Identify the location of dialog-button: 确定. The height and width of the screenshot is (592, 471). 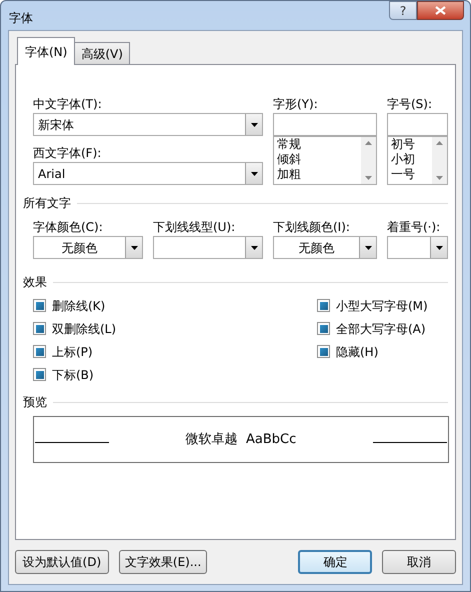
(335, 562).